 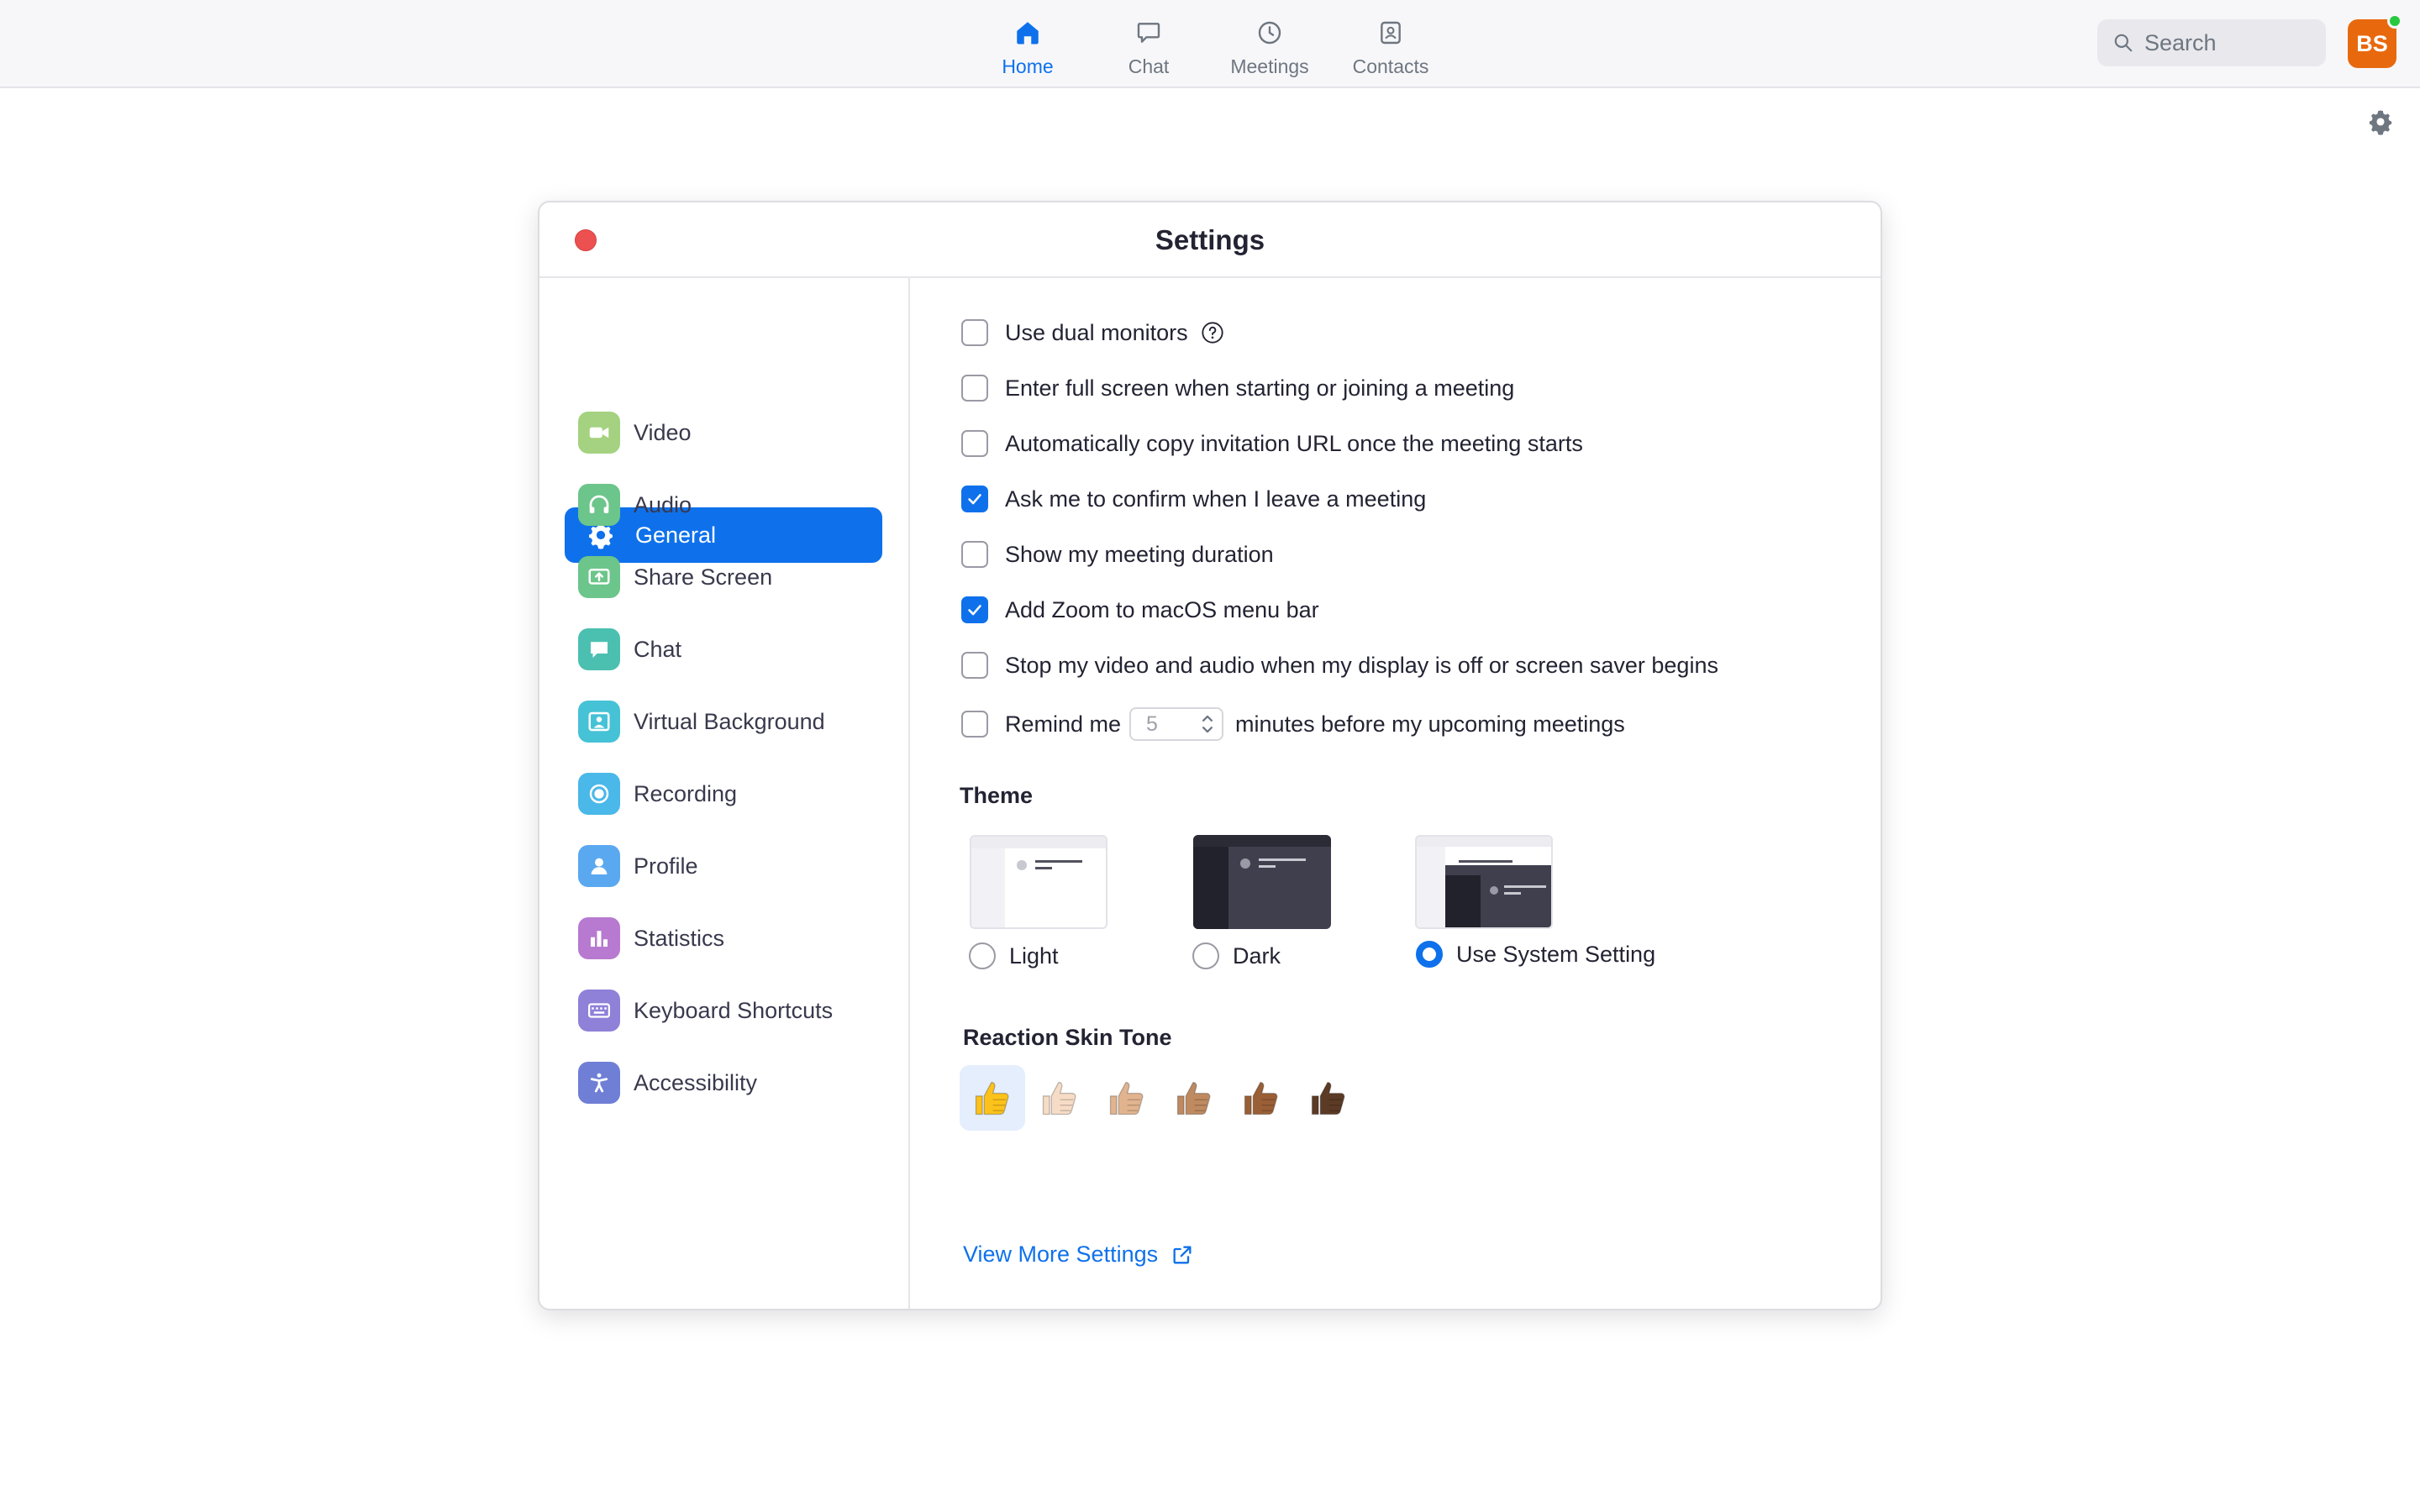 What do you see at coordinates (722, 794) in the screenshot?
I see `sidebar-item-recording: Recording` at bounding box center [722, 794].